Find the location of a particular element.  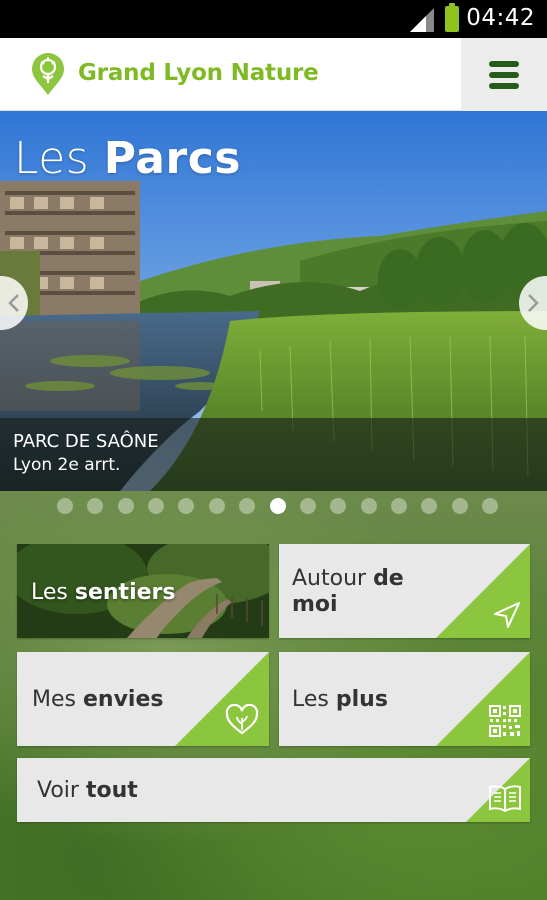

heading-light: Les is located at coordinates (59, 158).